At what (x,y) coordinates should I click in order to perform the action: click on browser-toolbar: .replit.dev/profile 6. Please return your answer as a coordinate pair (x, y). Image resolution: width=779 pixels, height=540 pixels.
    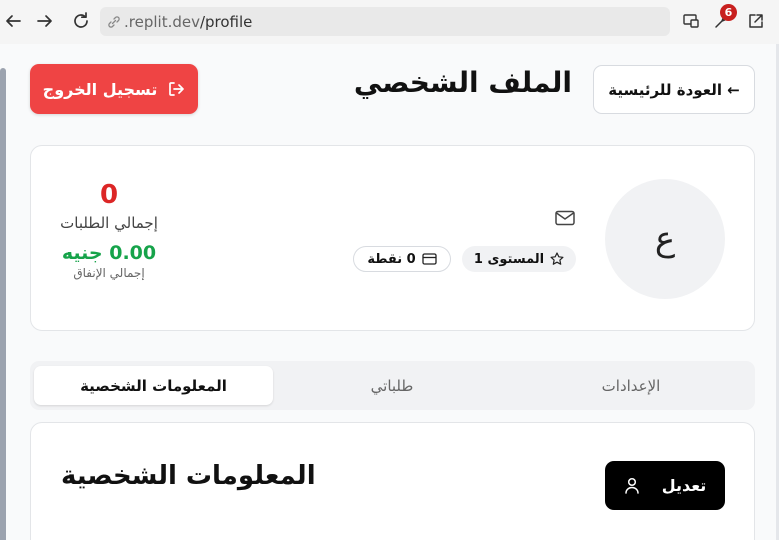
    Looking at the image, I should click on (389, 22).